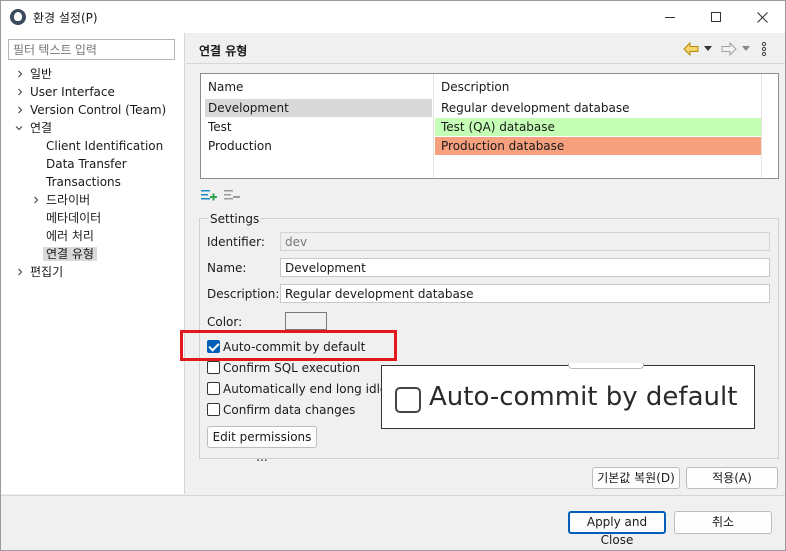 The image size is (786, 551). Describe the element at coordinates (691, 49) in the screenshot. I see `back-arrow-icon` at that location.